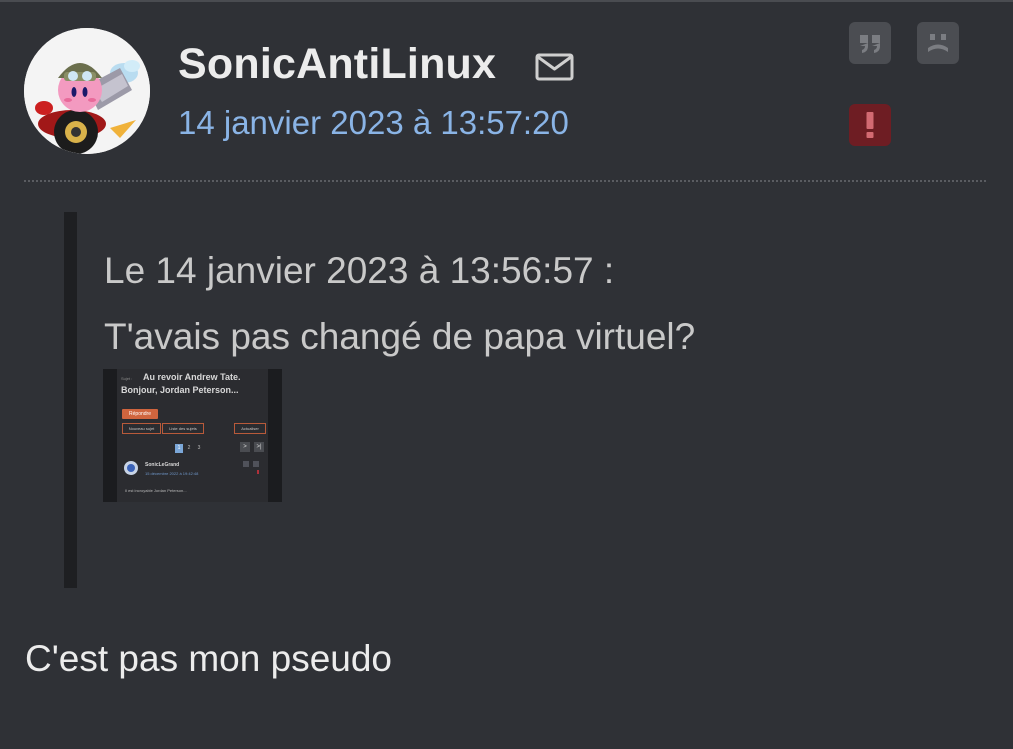  What do you see at coordinates (162, 465) in the screenshot?
I see `thumb-author: SonicLeGrand` at bounding box center [162, 465].